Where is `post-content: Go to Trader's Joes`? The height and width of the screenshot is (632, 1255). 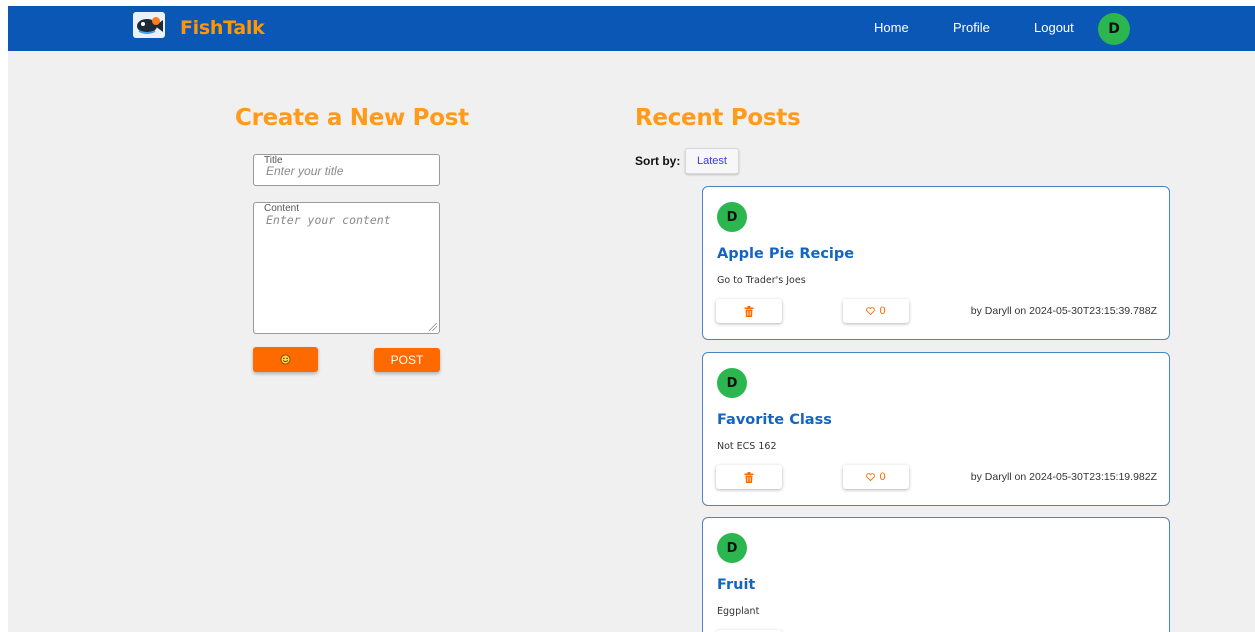 post-content: Go to Trader's Joes is located at coordinates (761, 280).